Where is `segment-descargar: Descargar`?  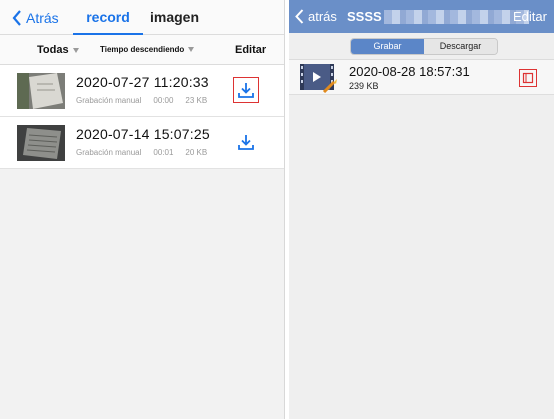
segment-descargar: Descargar is located at coordinates (460, 46).